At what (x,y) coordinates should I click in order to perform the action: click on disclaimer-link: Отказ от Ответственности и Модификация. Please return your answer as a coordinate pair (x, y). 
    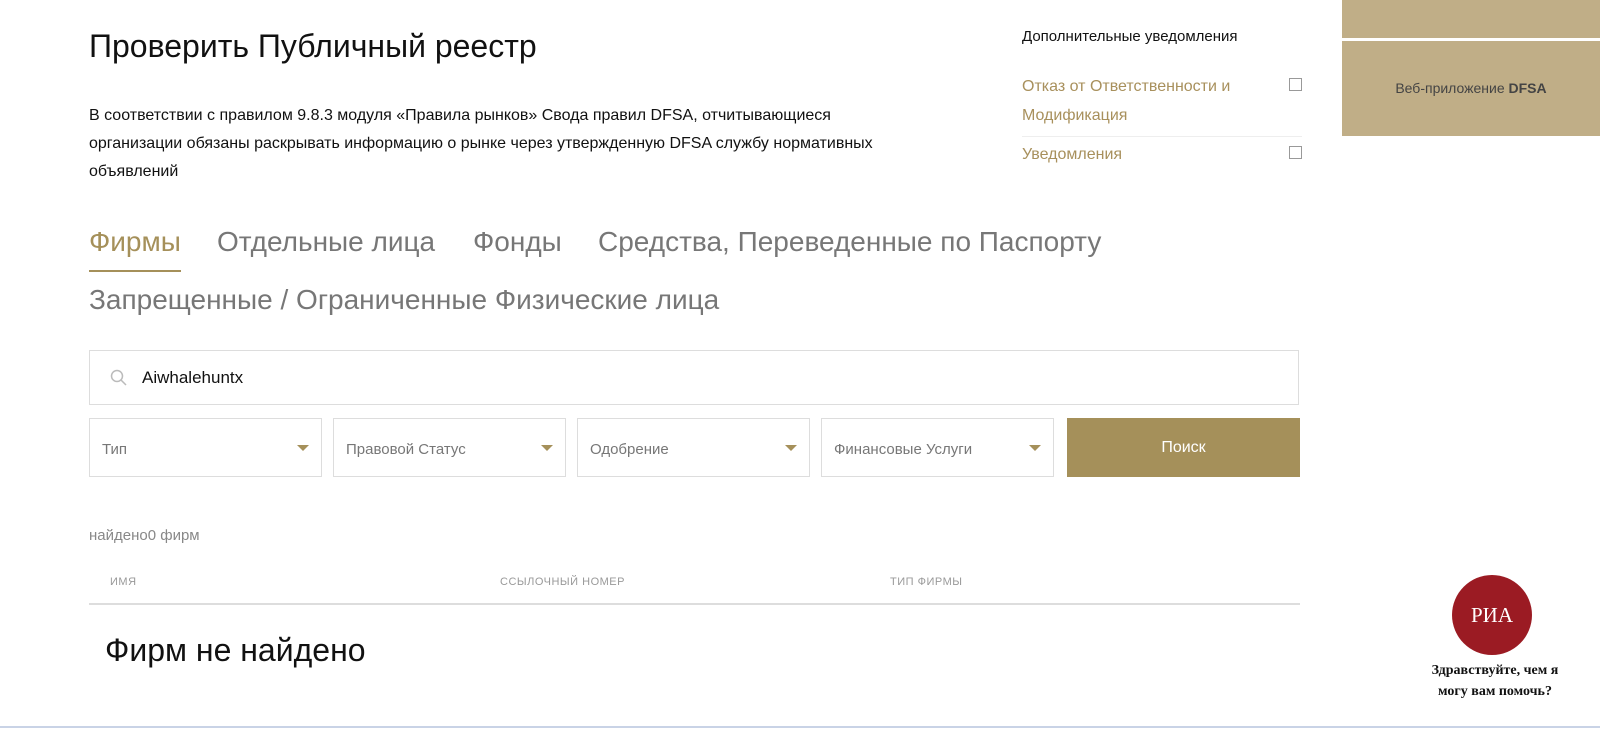
    Looking at the image, I should click on (1162, 104).